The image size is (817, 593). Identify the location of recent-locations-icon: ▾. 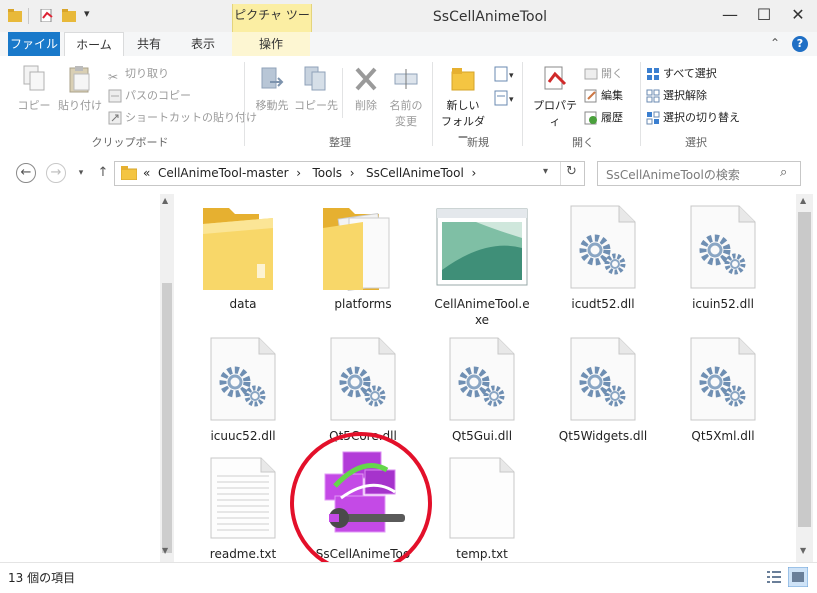
(81, 173).